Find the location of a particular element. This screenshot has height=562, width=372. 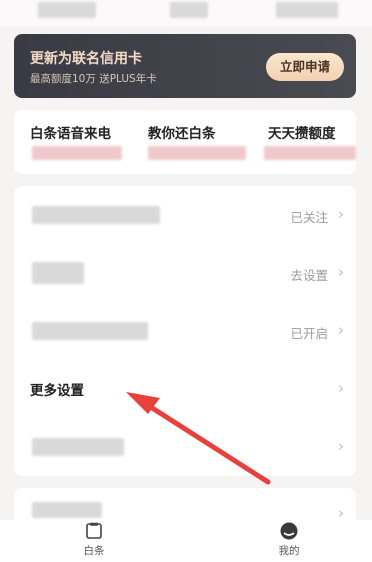

more-settings-row: 更多设置 › is located at coordinates (185, 389).